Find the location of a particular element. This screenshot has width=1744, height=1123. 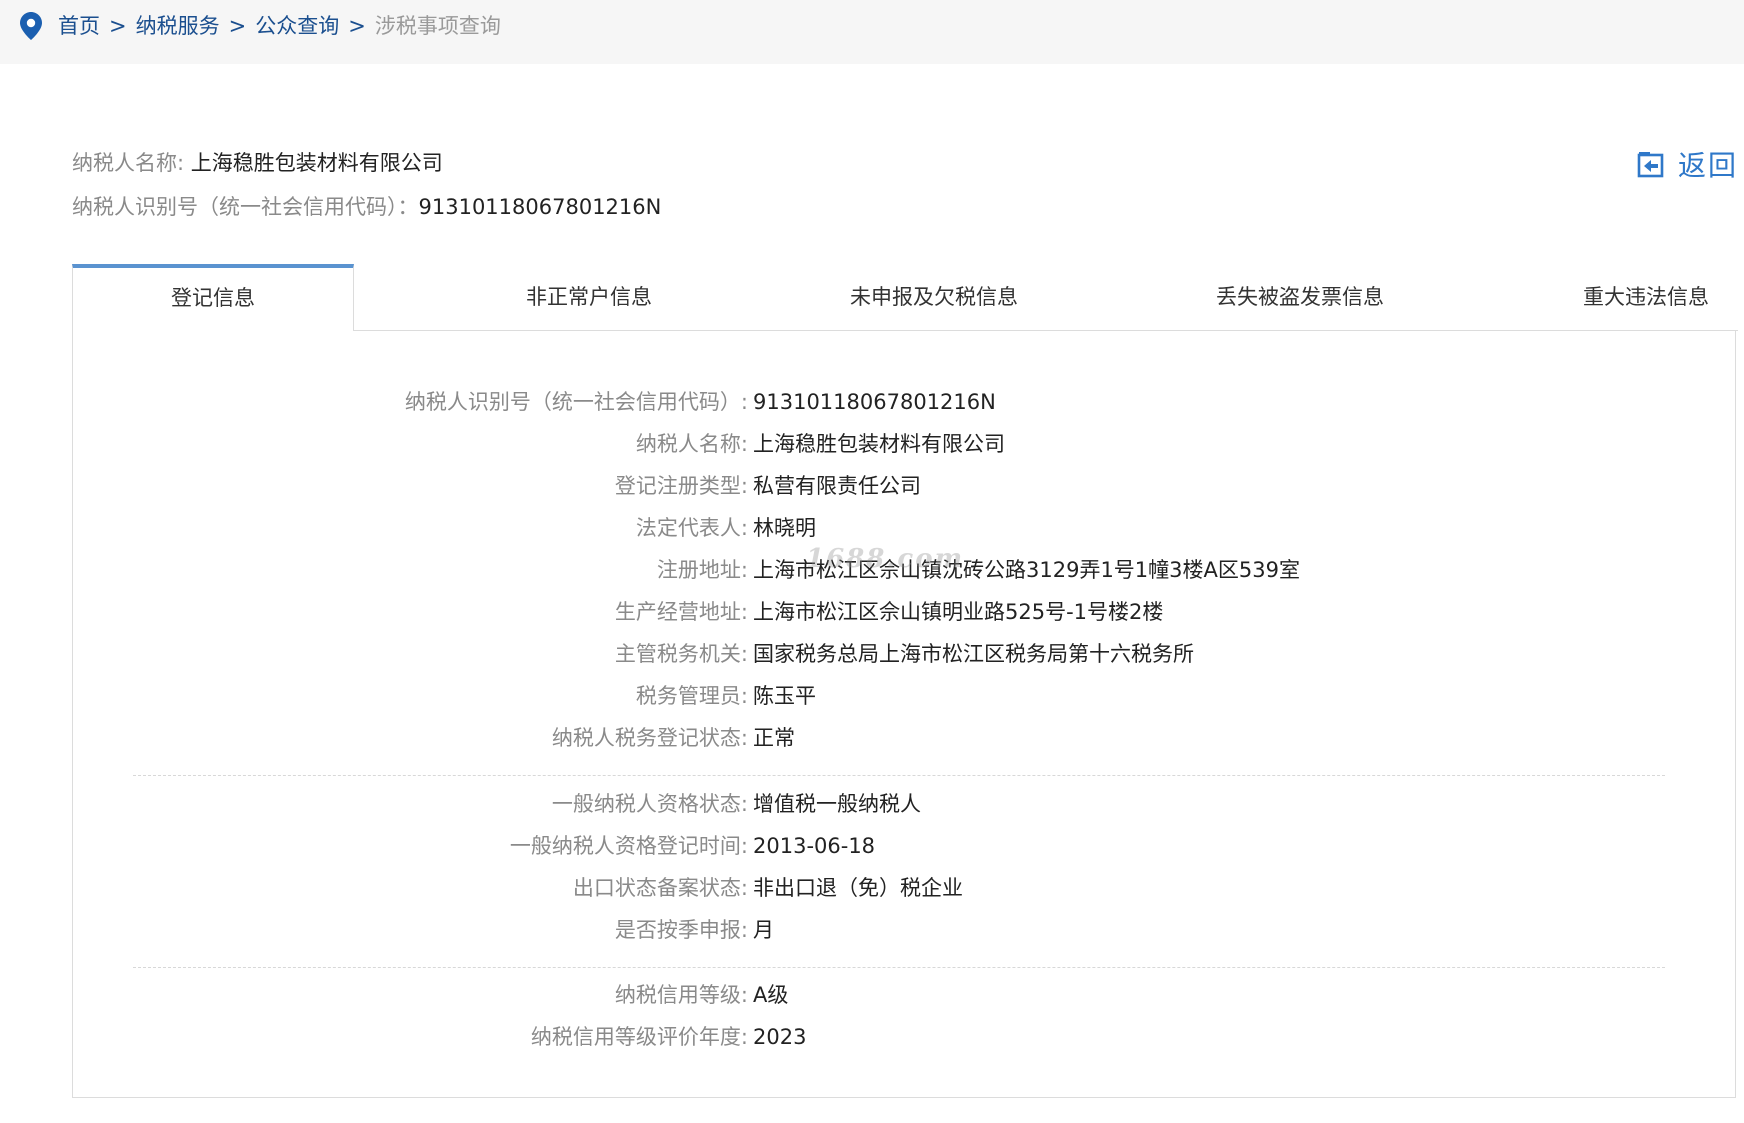

detail-label: 纳税信用等级评价年度: is located at coordinates (639, 1037).